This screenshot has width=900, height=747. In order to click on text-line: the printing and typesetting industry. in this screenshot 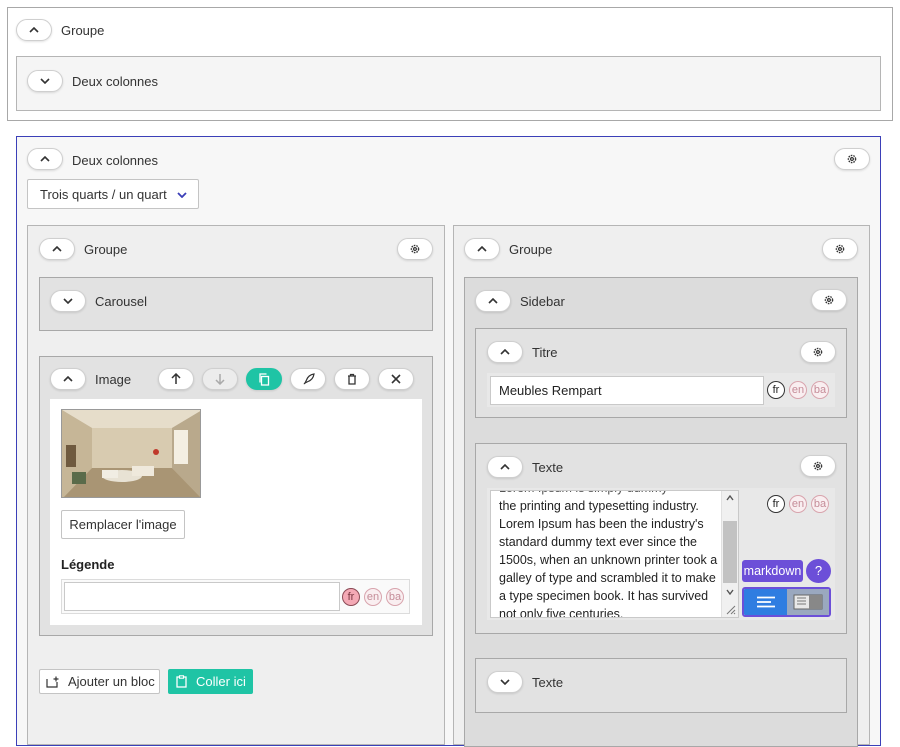, I will do `click(599, 506)`.